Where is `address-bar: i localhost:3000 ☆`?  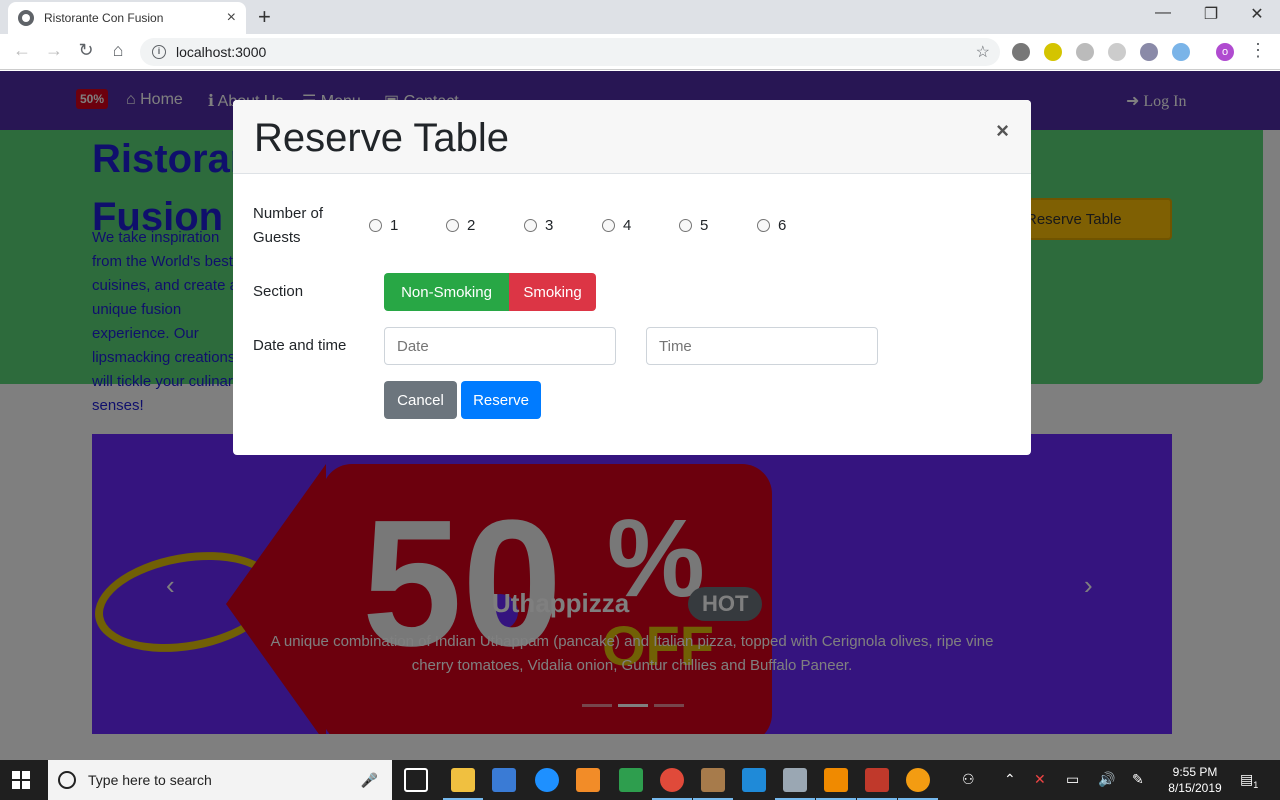 address-bar: i localhost:3000 ☆ is located at coordinates (570, 52).